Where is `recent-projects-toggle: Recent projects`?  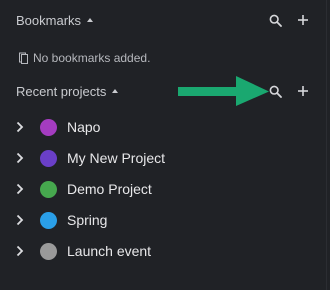 recent-projects-toggle: Recent projects is located at coordinates (67, 91).